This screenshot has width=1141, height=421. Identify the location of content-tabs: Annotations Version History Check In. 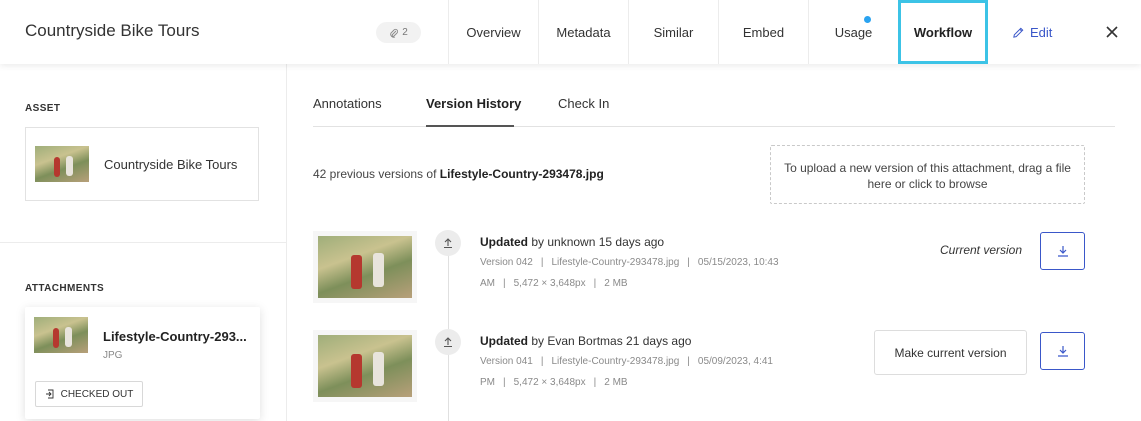
(714, 95).